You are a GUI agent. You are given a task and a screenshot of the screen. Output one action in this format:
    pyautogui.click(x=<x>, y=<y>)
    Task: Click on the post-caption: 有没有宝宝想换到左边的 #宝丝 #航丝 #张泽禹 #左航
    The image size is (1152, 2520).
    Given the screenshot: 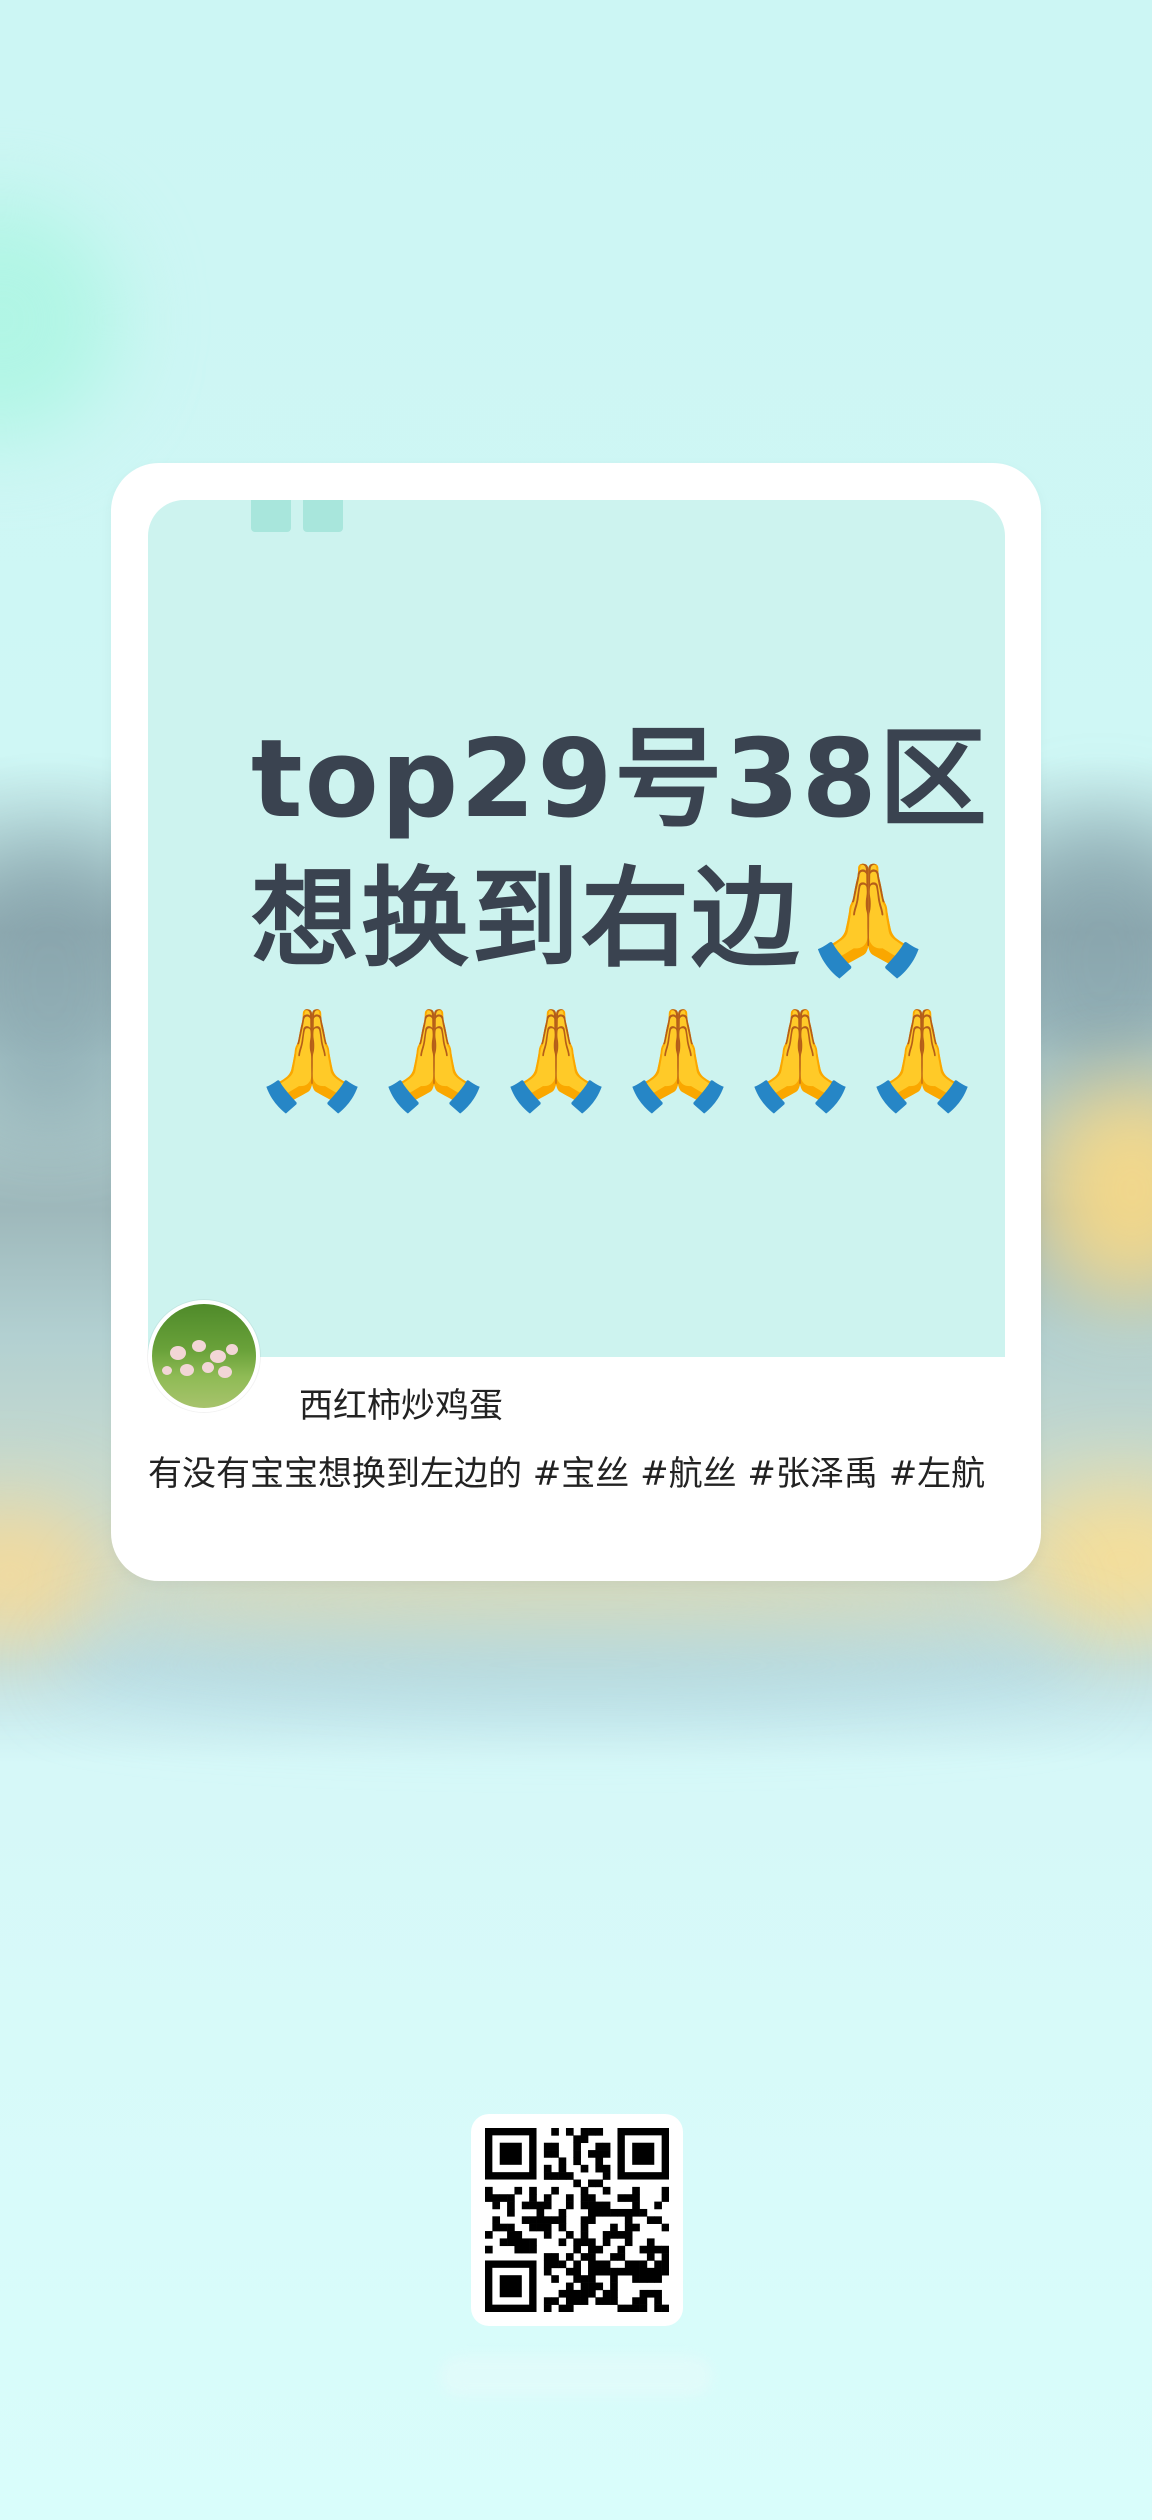 What is the action you would take?
    pyautogui.click(x=567, y=1474)
    